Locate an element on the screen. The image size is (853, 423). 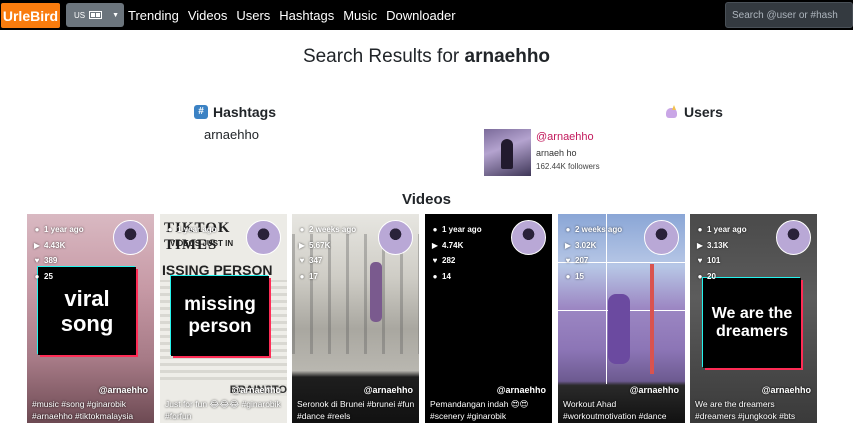
users-heading: Users is located at coordinates (694, 112).